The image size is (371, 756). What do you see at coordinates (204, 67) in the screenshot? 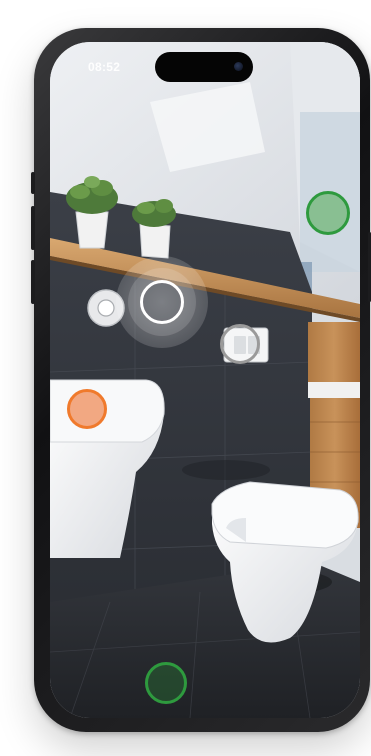
I see `dynamic-island` at bounding box center [204, 67].